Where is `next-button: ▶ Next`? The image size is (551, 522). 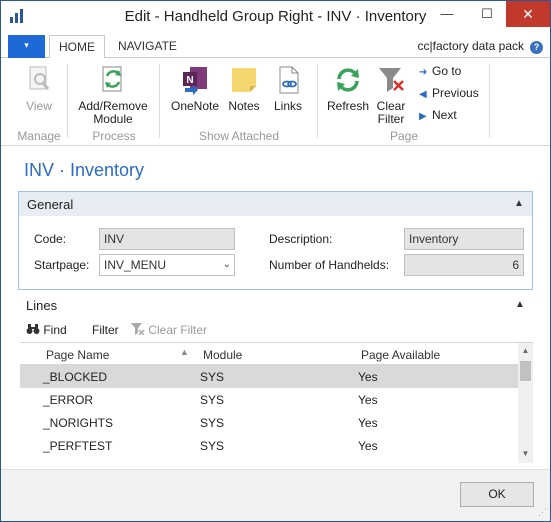
next-button: ▶ Next is located at coordinates (438, 115).